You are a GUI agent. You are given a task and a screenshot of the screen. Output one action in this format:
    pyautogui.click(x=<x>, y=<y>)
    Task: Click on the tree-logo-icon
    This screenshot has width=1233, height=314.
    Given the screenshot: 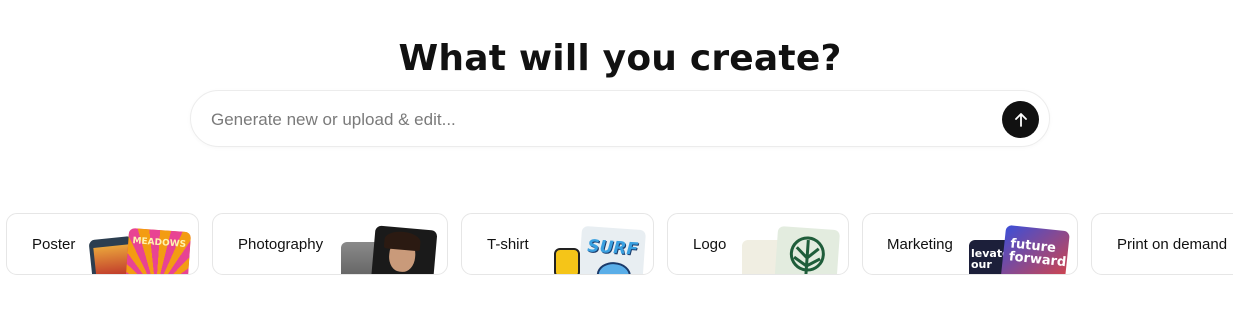 What is the action you would take?
    pyautogui.click(x=807, y=255)
    